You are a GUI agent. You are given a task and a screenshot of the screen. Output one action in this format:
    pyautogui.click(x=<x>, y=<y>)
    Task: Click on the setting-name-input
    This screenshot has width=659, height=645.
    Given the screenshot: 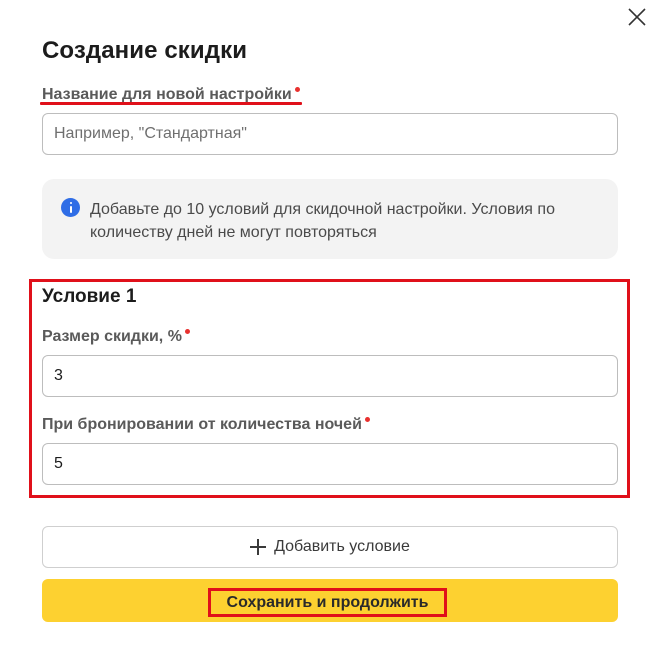 What is the action you would take?
    pyautogui.click(x=330, y=134)
    